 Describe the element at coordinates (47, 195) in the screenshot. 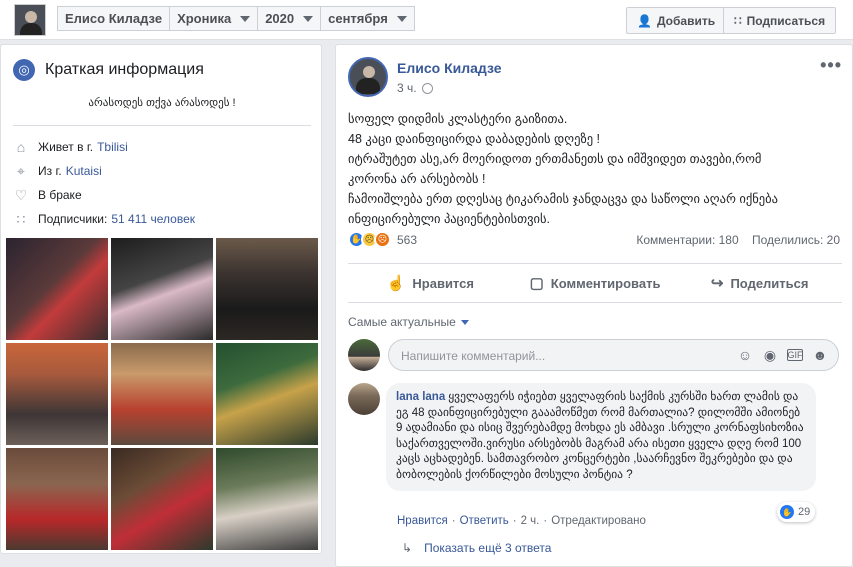

I see `info-relationship: ♡ В браке` at that location.